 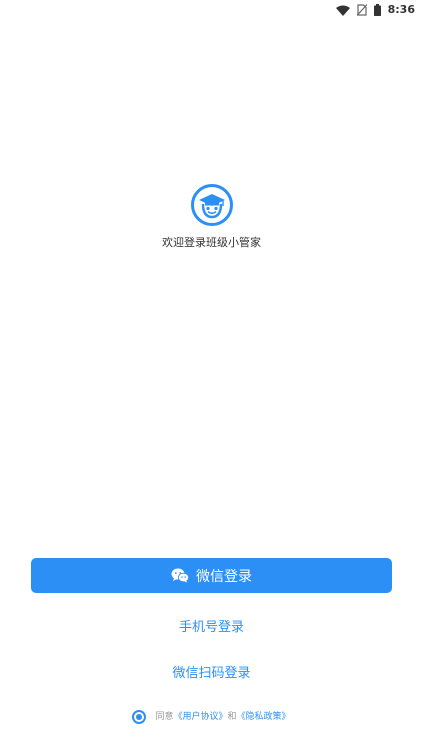 What do you see at coordinates (232, 717) in the screenshot?
I see `agreement-and: 和` at bounding box center [232, 717].